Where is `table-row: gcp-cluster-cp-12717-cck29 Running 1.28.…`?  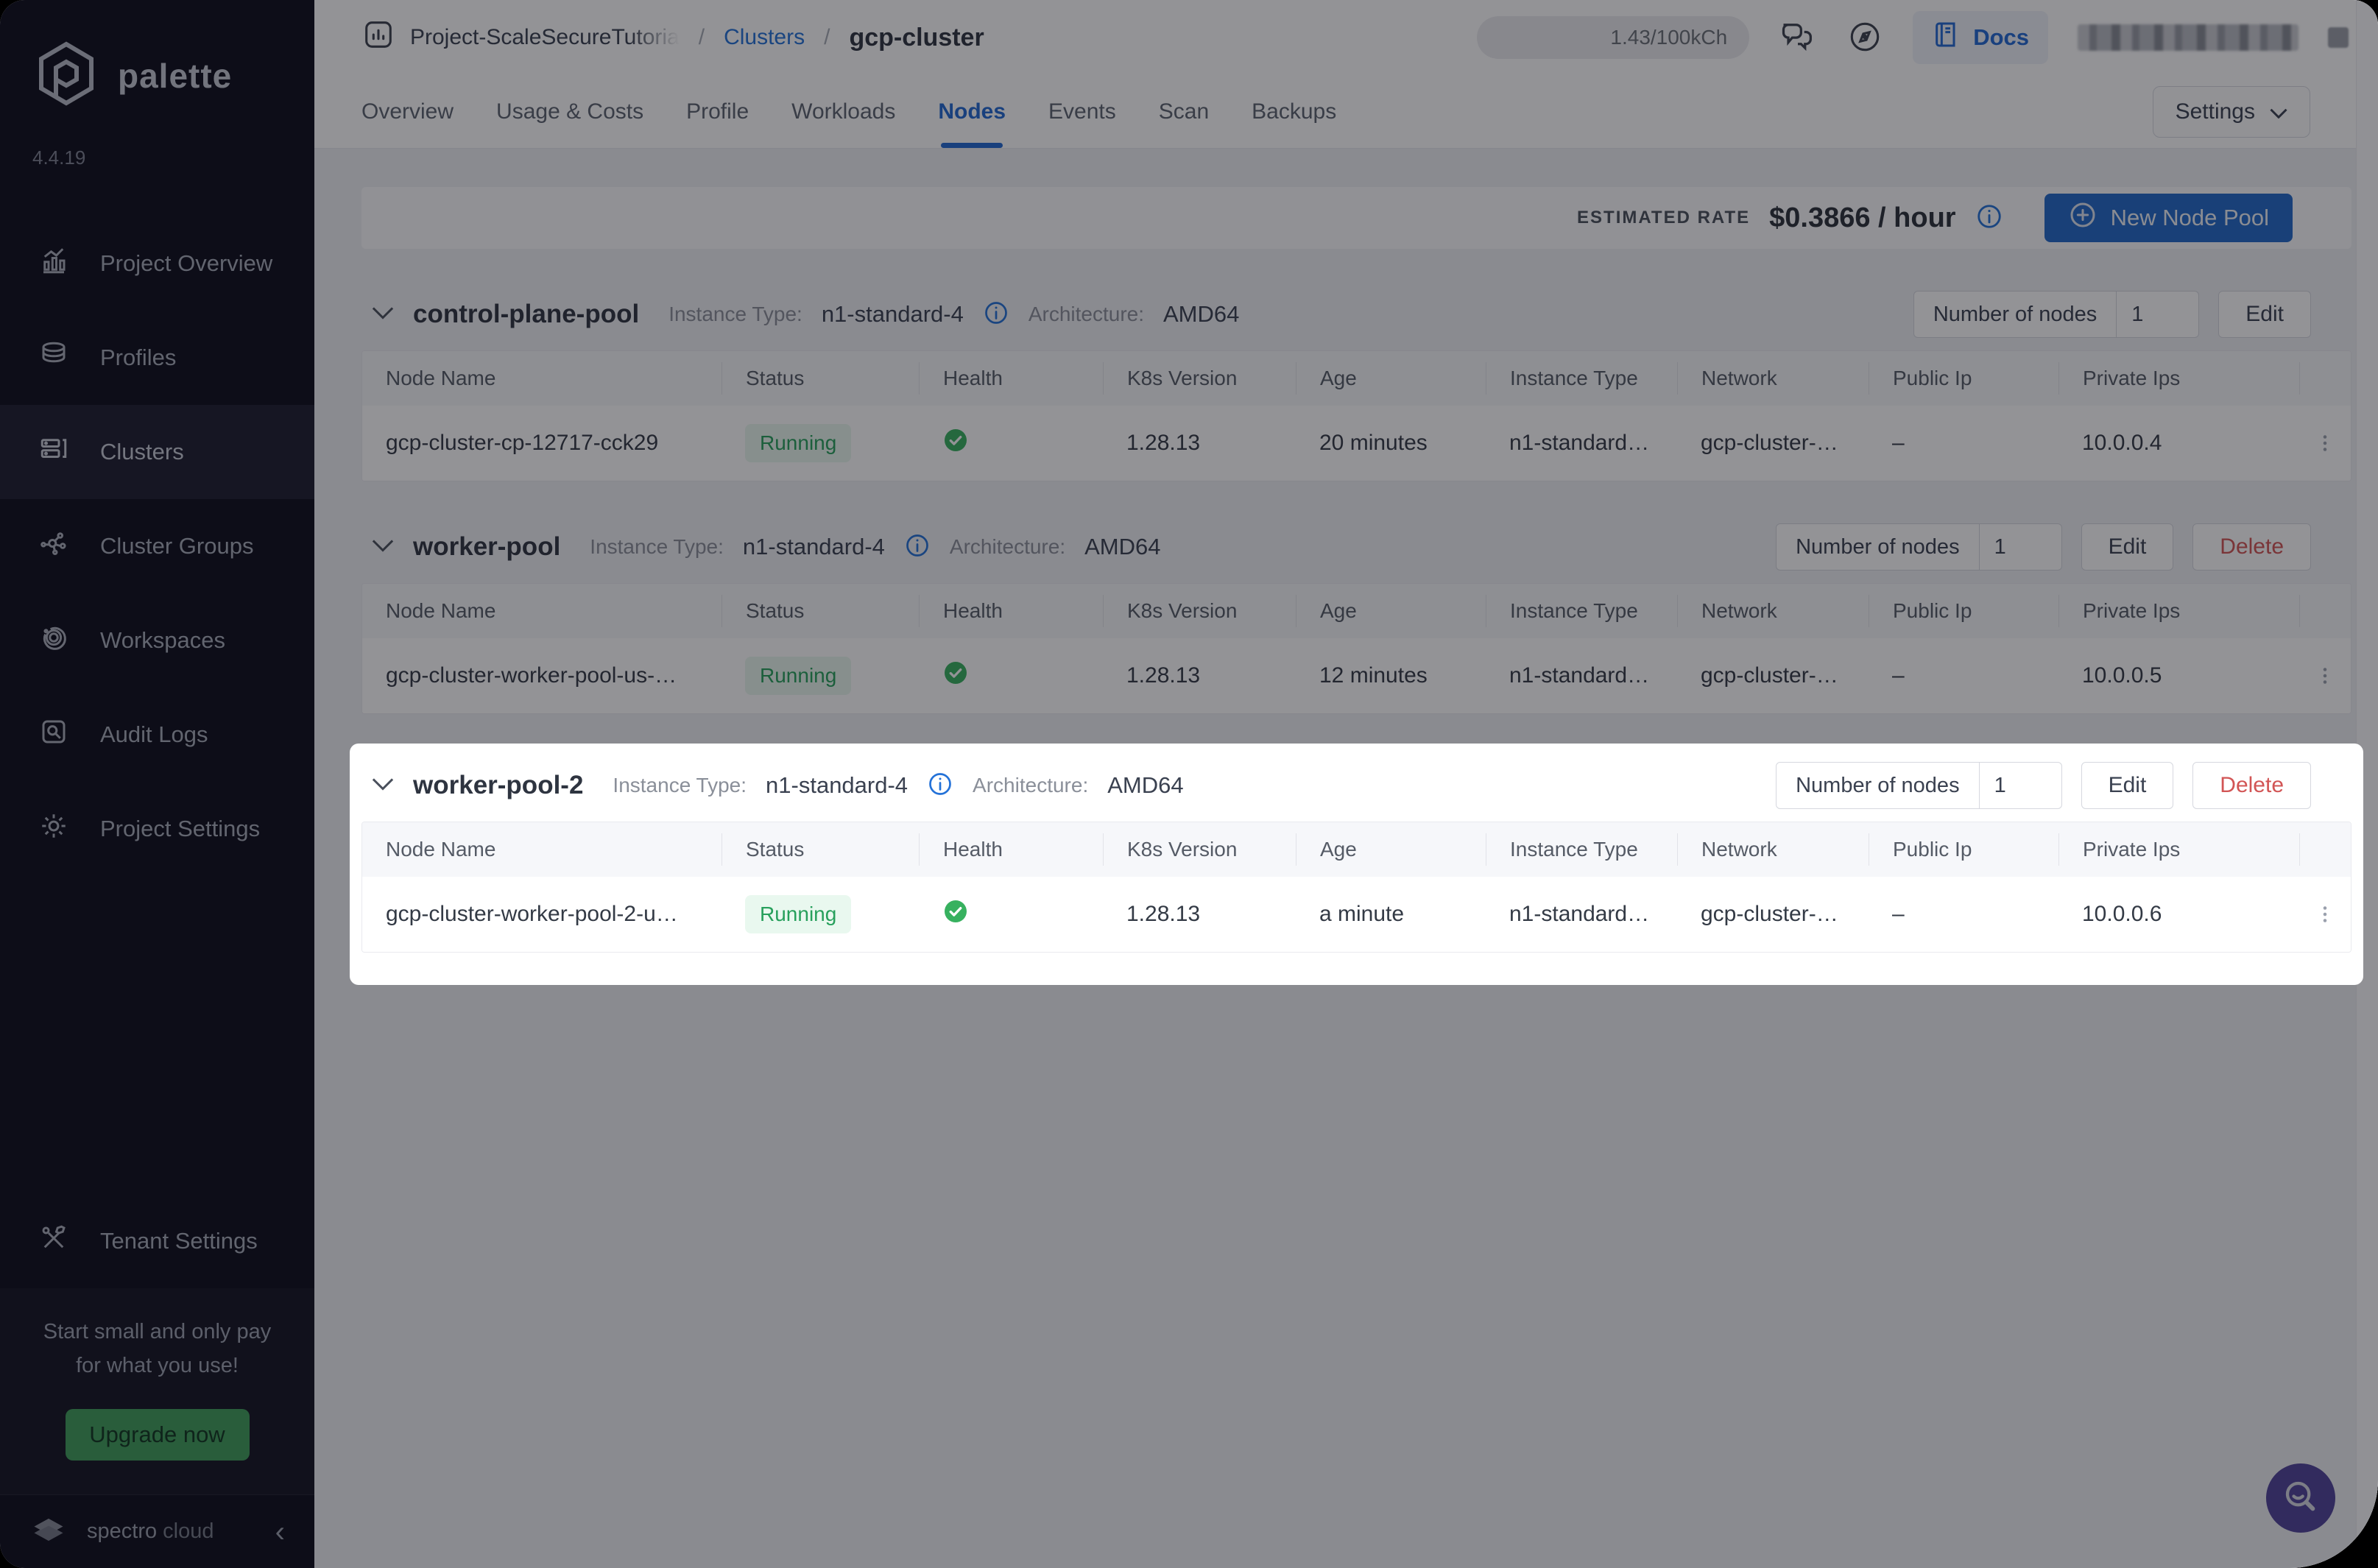
table-row: gcp-cluster-cp-12717-cck29 Running 1.28.… is located at coordinates (1356, 444).